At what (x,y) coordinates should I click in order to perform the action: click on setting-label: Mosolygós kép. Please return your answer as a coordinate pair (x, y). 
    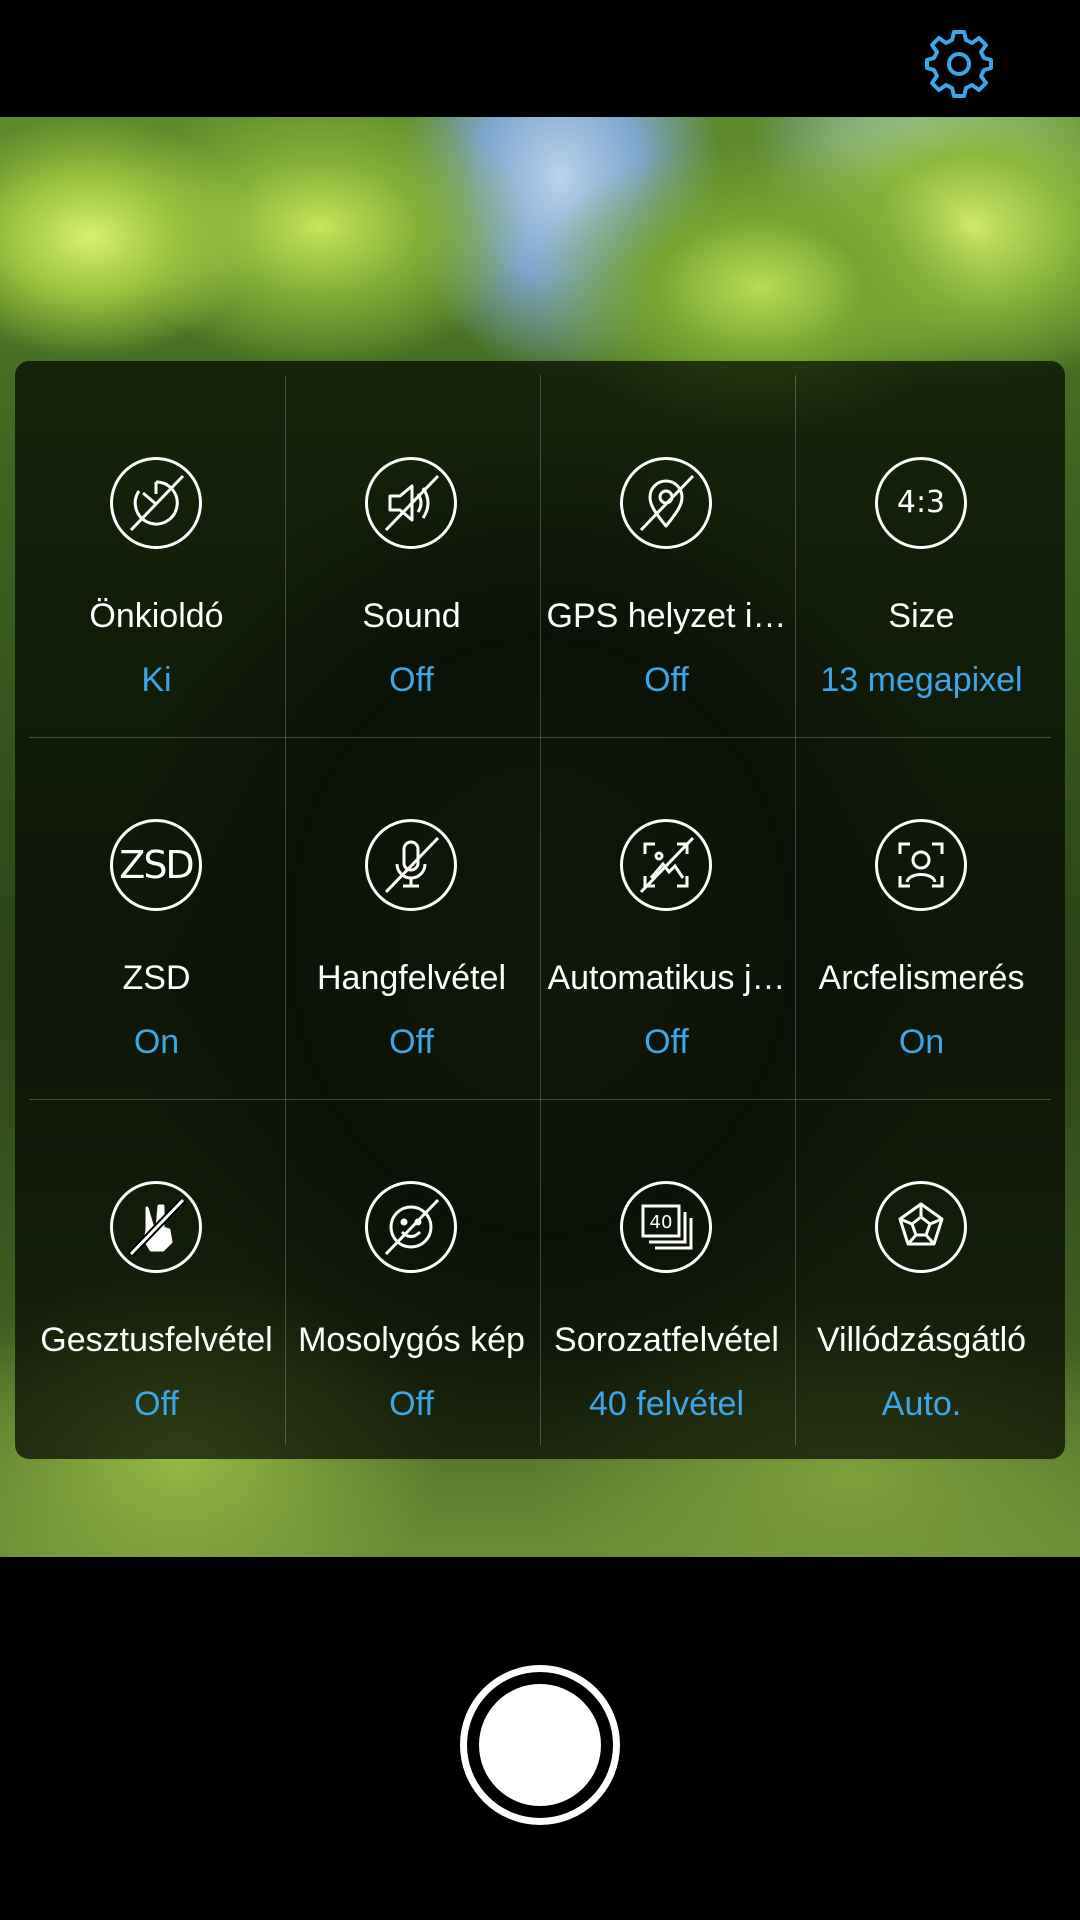
    Looking at the image, I should click on (411, 1340).